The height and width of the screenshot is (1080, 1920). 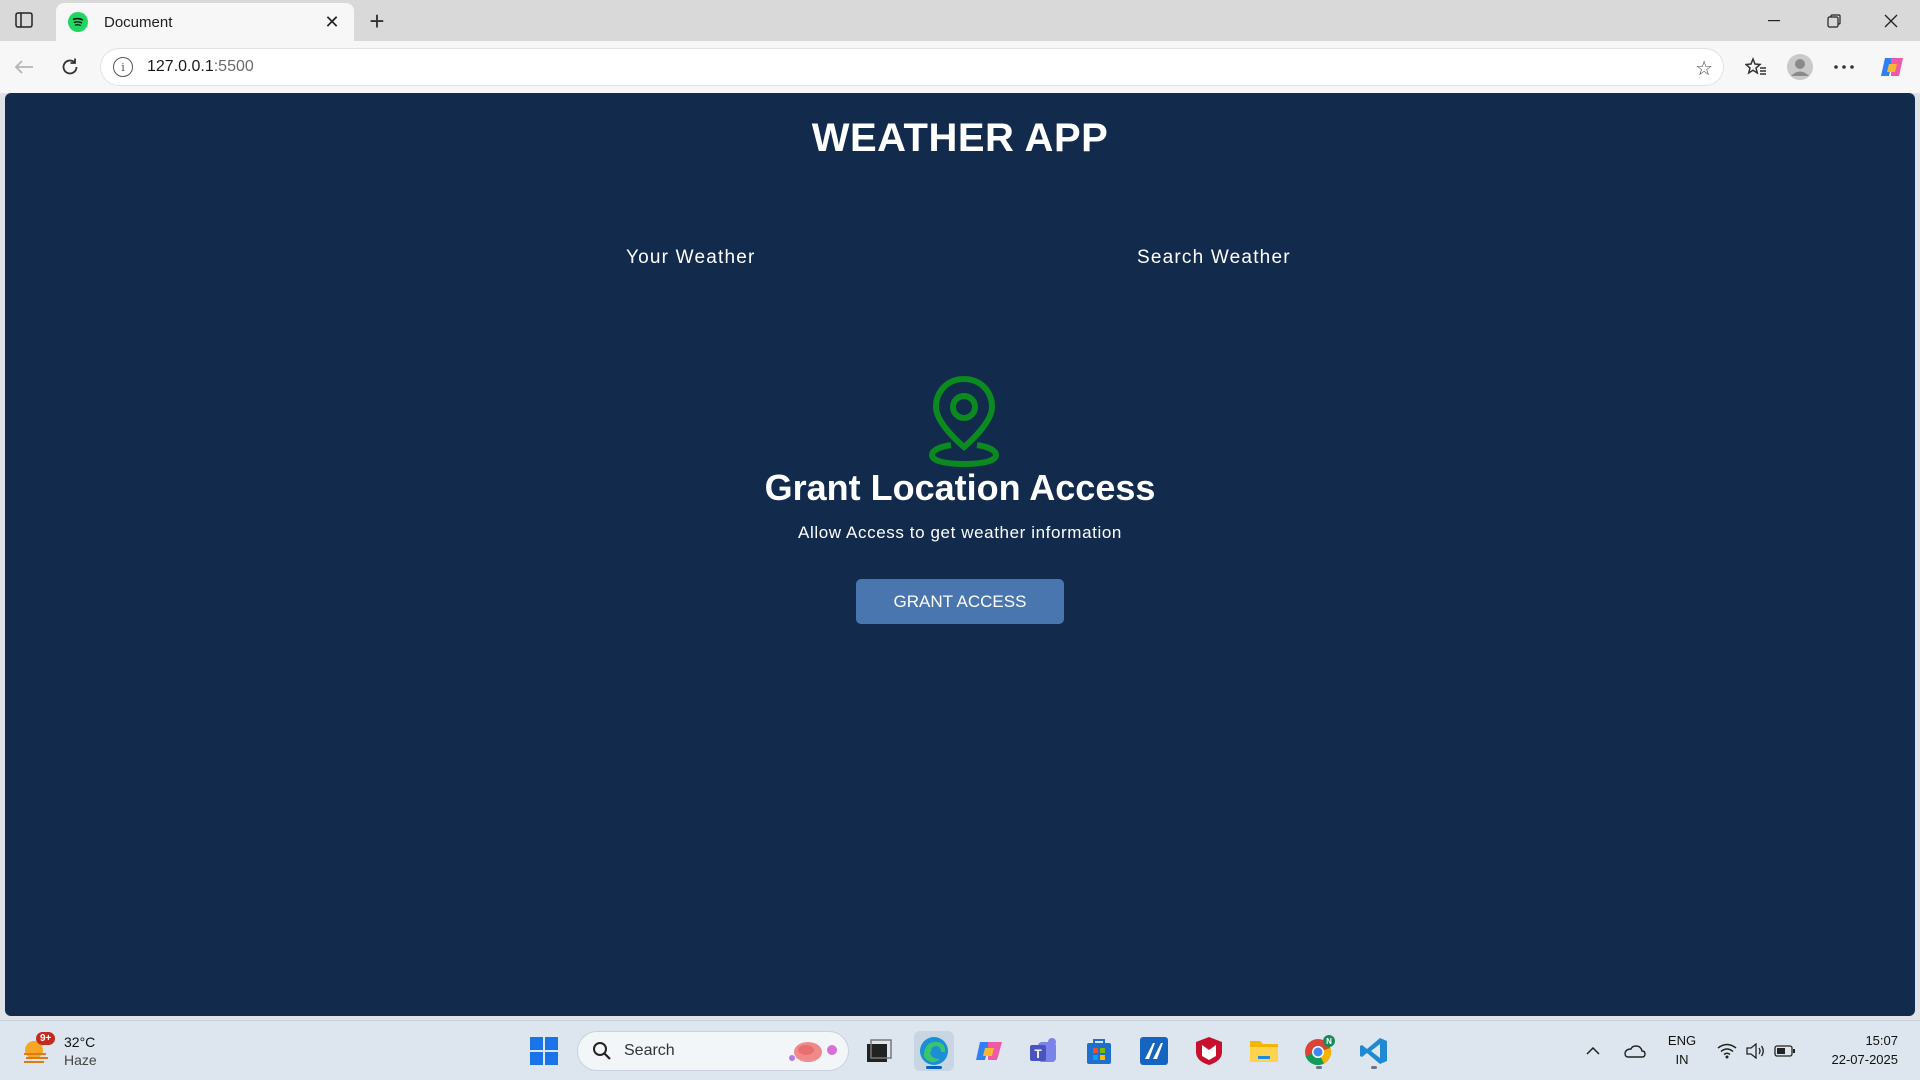 What do you see at coordinates (46, 1038) in the screenshot?
I see `notification-badge: 9+` at bounding box center [46, 1038].